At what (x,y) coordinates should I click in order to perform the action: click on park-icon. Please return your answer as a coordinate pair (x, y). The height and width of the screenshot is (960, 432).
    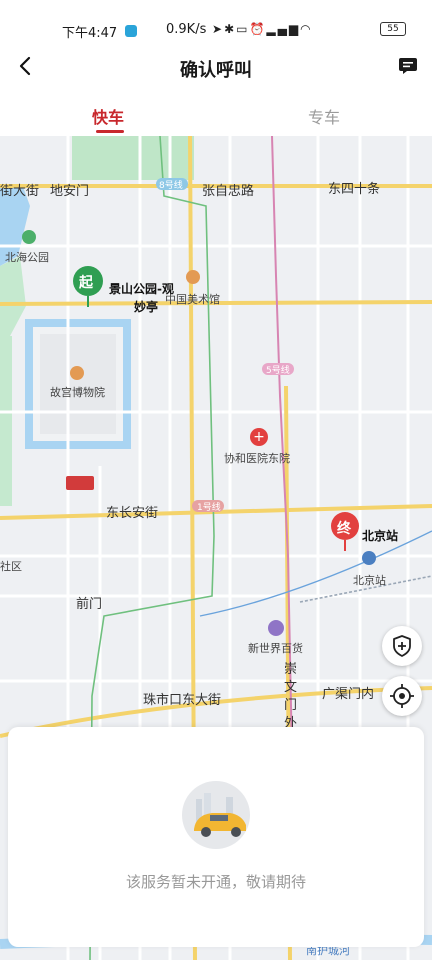
    Looking at the image, I should click on (29, 237).